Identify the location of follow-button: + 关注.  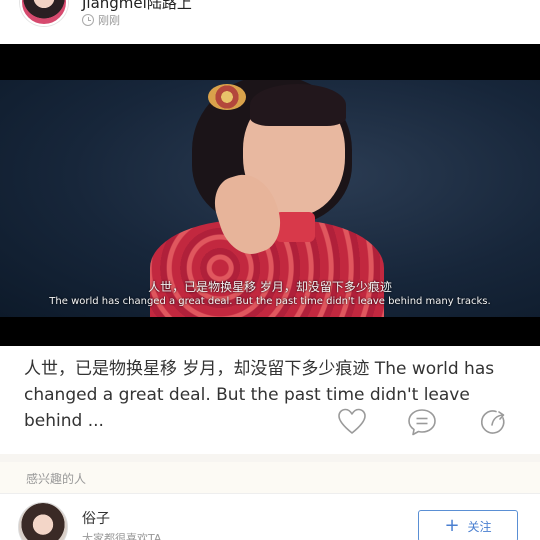
(468, 525).